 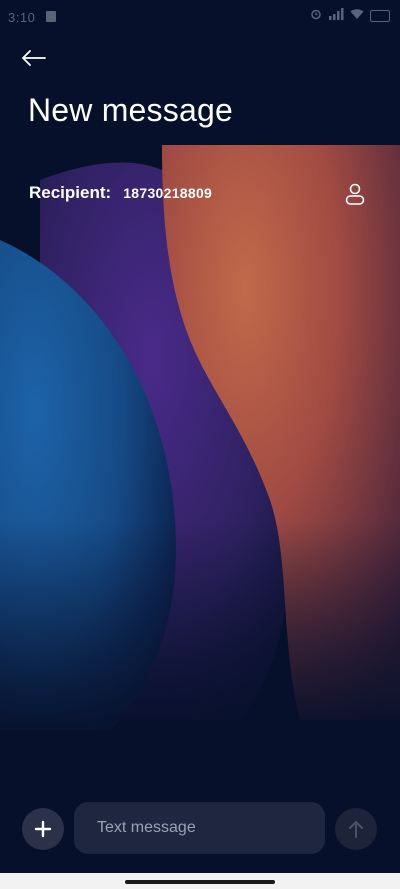 I want to click on person-icon, so click(x=355, y=194).